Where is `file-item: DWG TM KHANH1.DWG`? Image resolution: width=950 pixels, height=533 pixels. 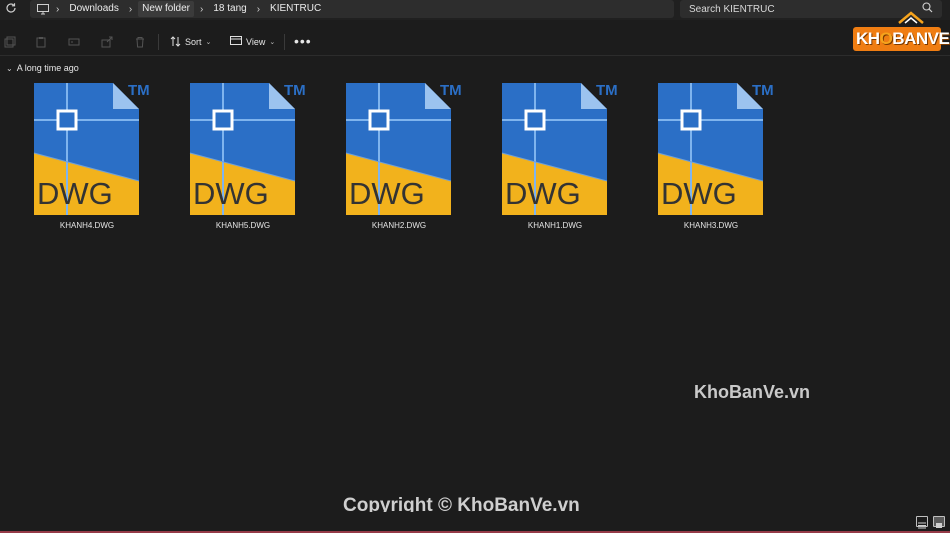
file-item: DWG TM KHANH1.DWG is located at coordinates (556, 160).